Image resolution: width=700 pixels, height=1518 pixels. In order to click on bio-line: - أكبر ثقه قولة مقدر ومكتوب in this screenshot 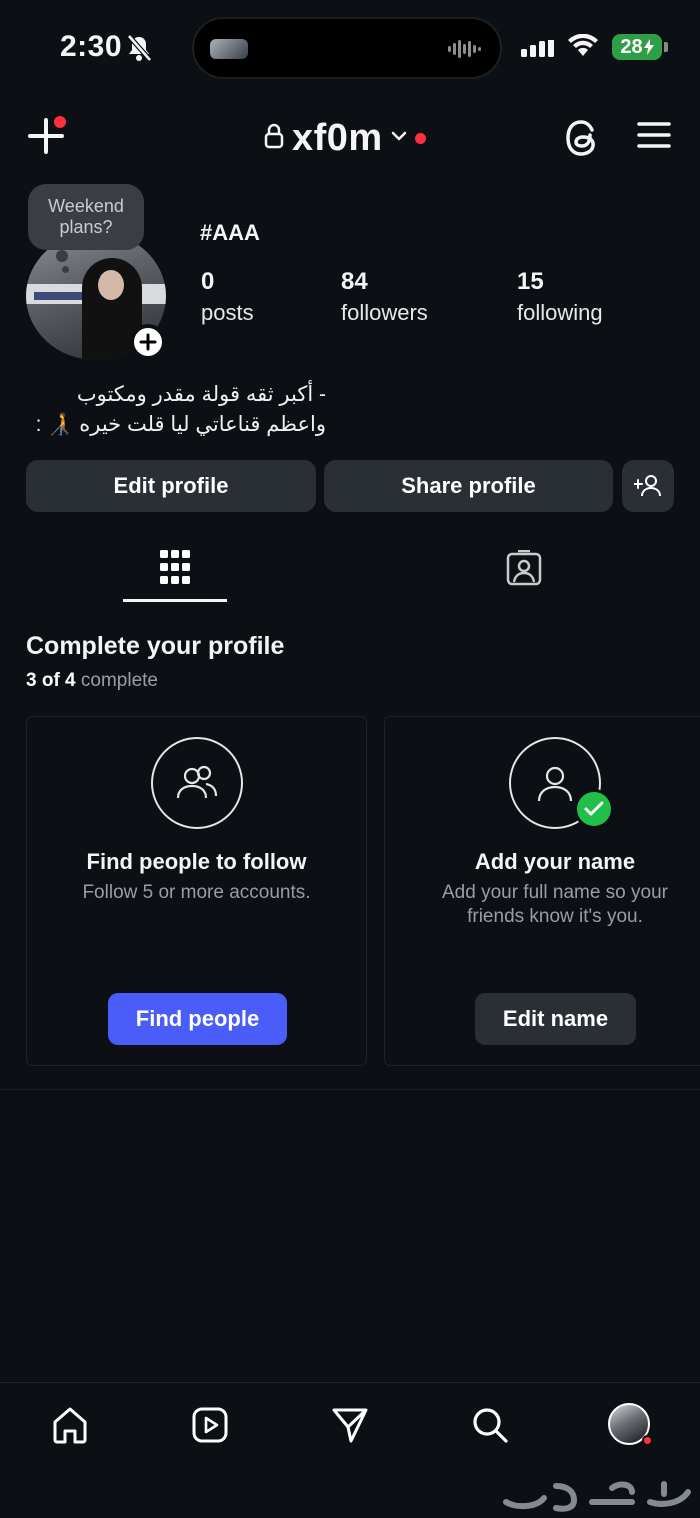, I will do `click(201, 394)`.